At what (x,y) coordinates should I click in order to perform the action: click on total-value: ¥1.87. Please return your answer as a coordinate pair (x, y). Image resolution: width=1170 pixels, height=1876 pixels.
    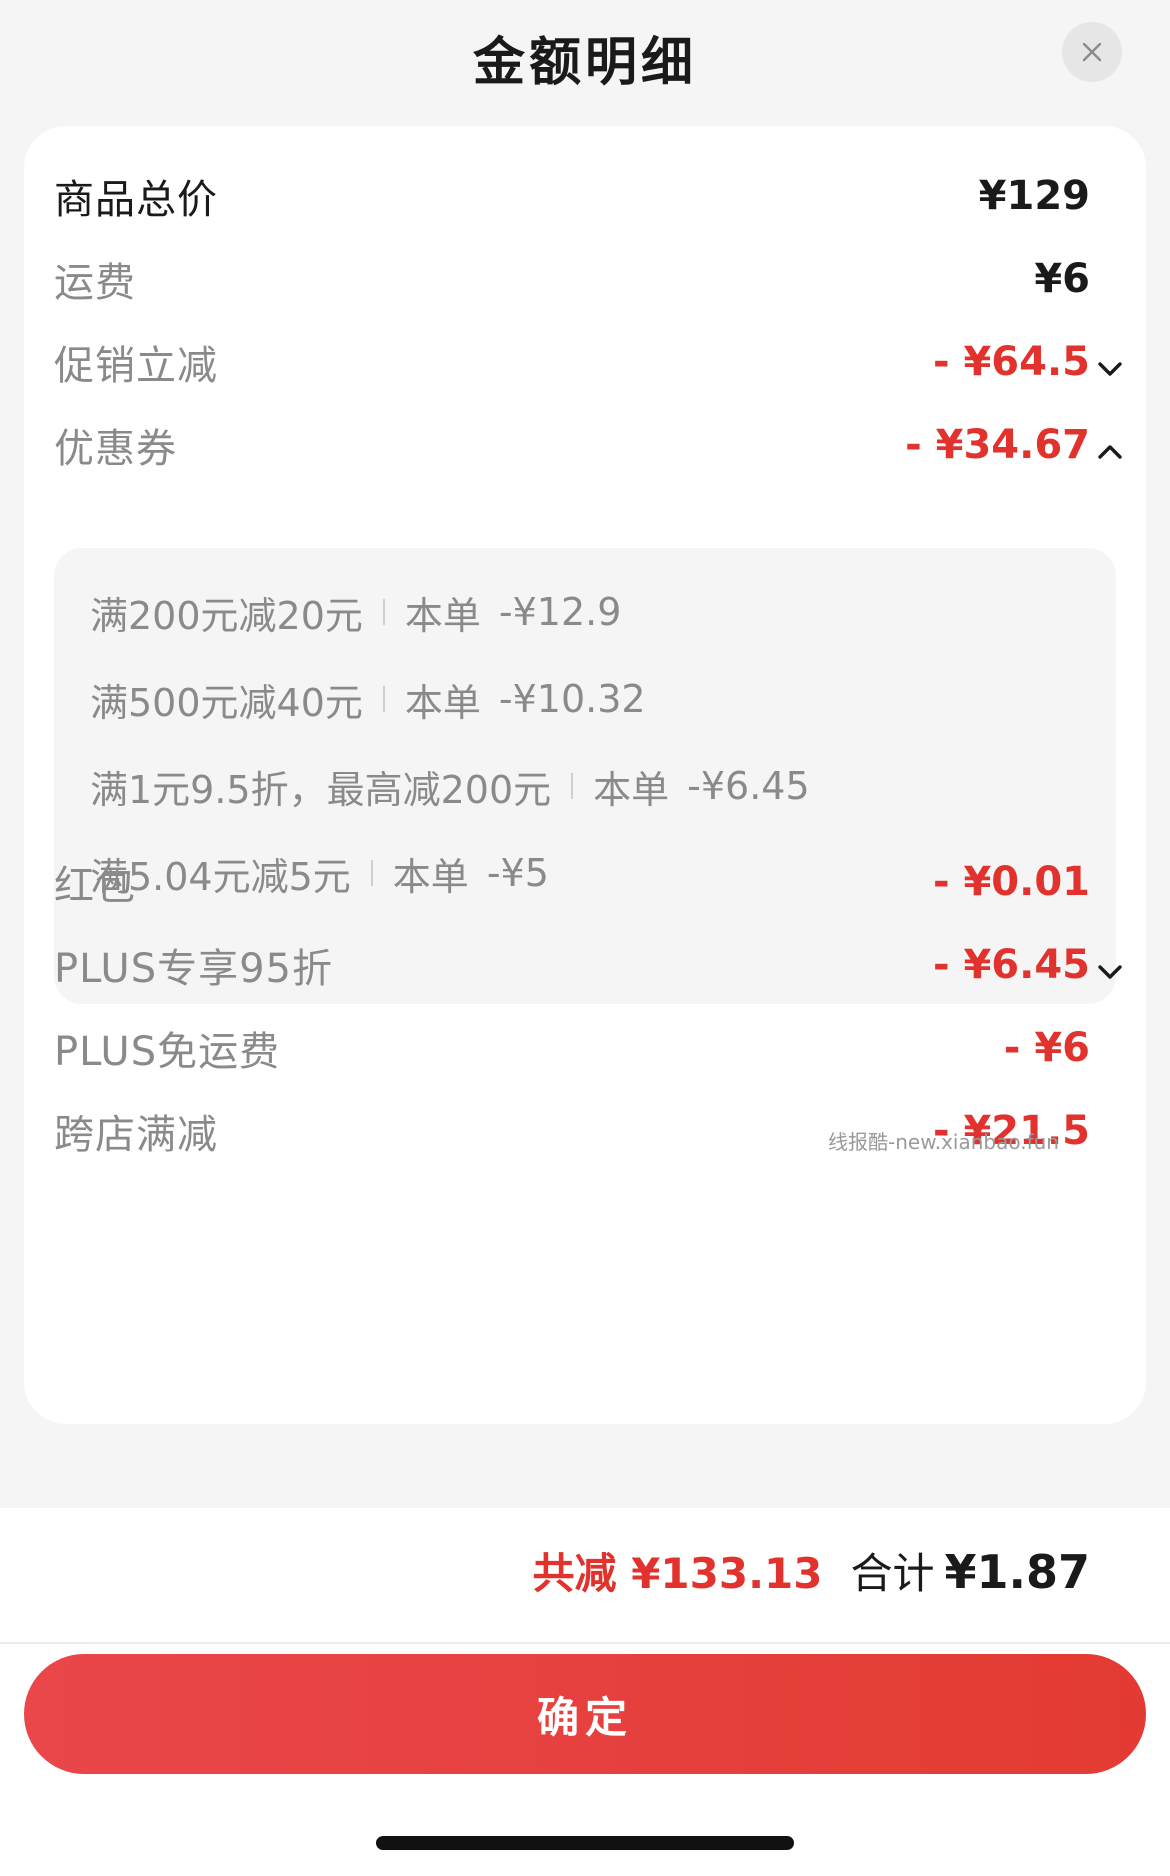
    Looking at the image, I should click on (1017, 1572).